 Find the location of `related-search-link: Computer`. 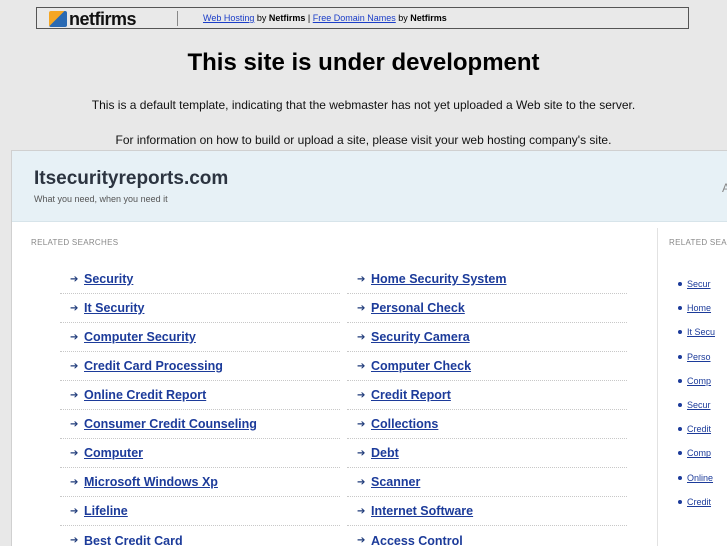

related-search-link: Computer is located at coordinates (113, 453).